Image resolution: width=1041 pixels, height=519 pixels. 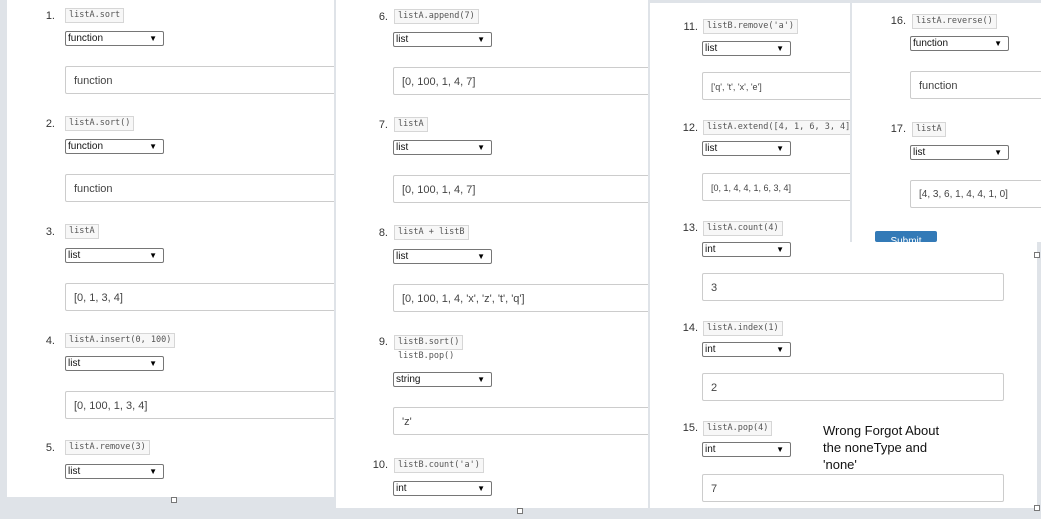 What do you see at coordinates (199, 405) in the screenshot?
I see `answer-field: [0, 100, 1, 3, 4]` at bounding box center [199, 405].